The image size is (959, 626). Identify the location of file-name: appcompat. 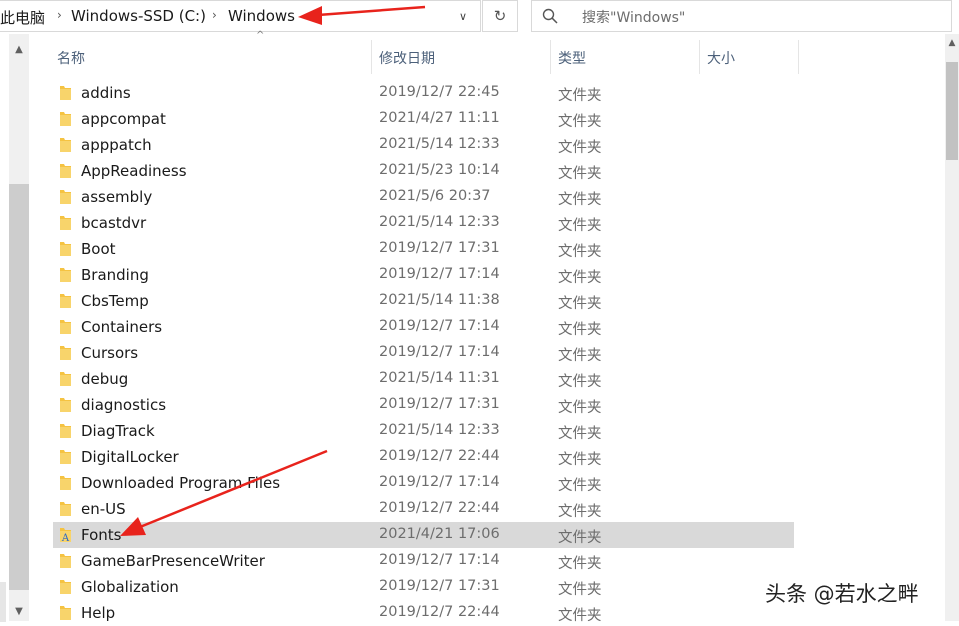
(123, 119).